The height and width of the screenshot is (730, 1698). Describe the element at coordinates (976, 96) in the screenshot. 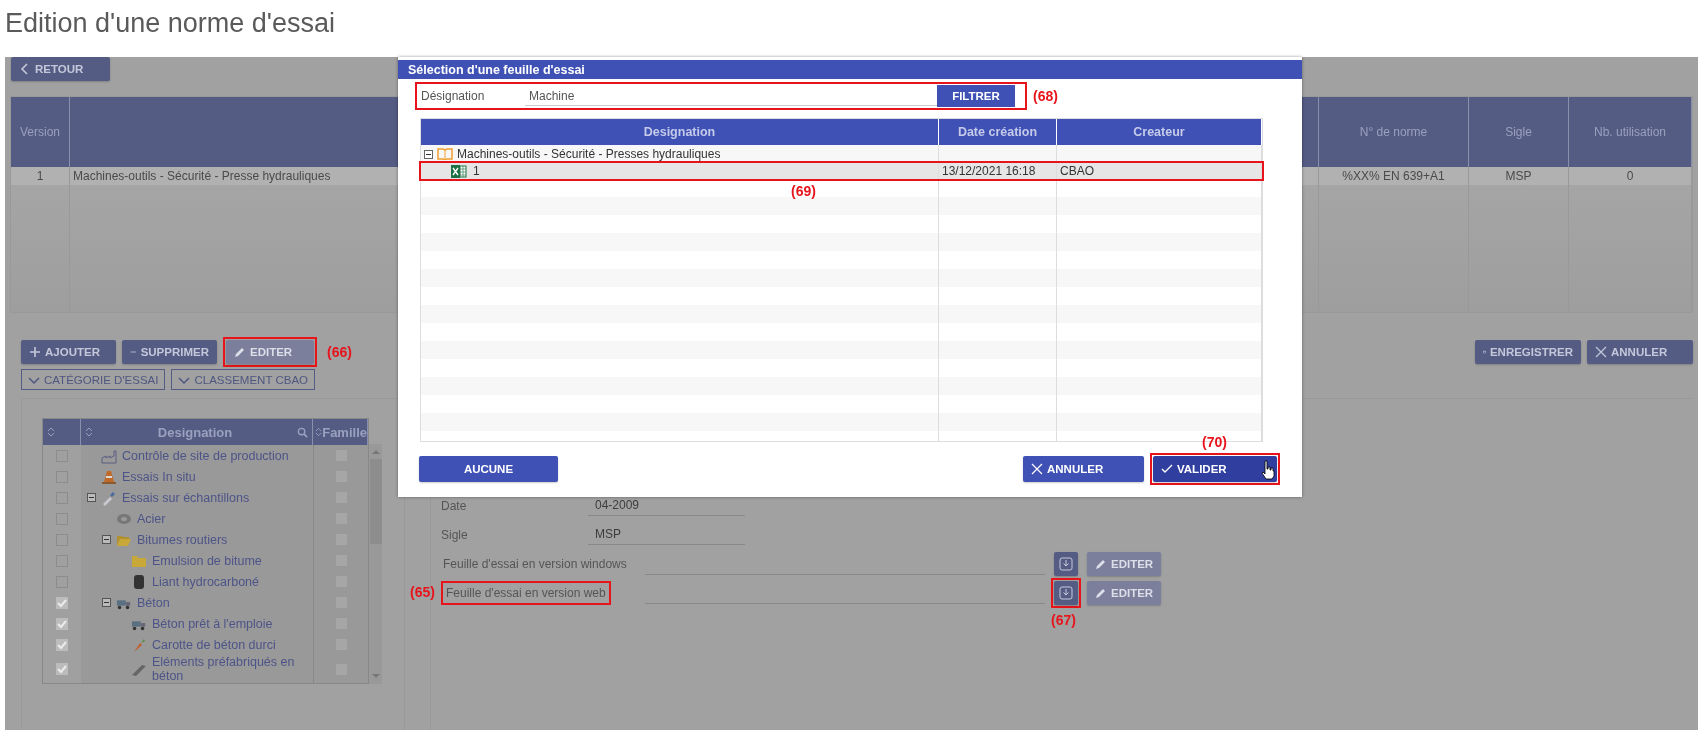

I see `filter-button: FILTRER` at that location.